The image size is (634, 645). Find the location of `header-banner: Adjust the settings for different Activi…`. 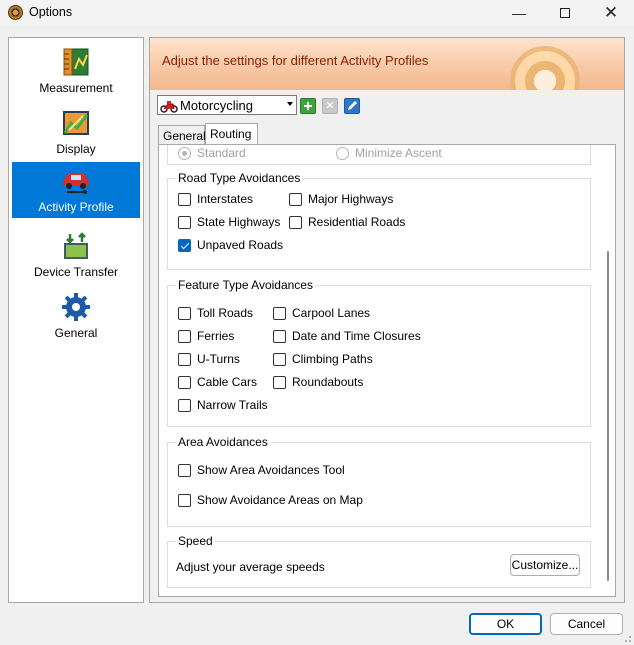

header-banner: Adjust the settings for different Activi… is located at coordinates (387, 64).